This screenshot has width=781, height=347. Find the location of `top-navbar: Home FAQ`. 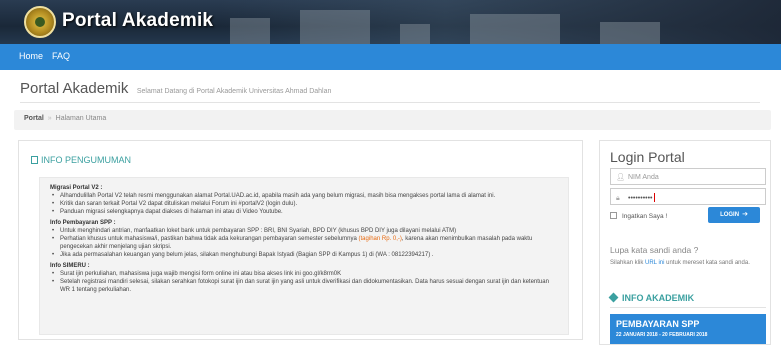

top-navbar: Home FAQ is located at coordinates (390, 57).